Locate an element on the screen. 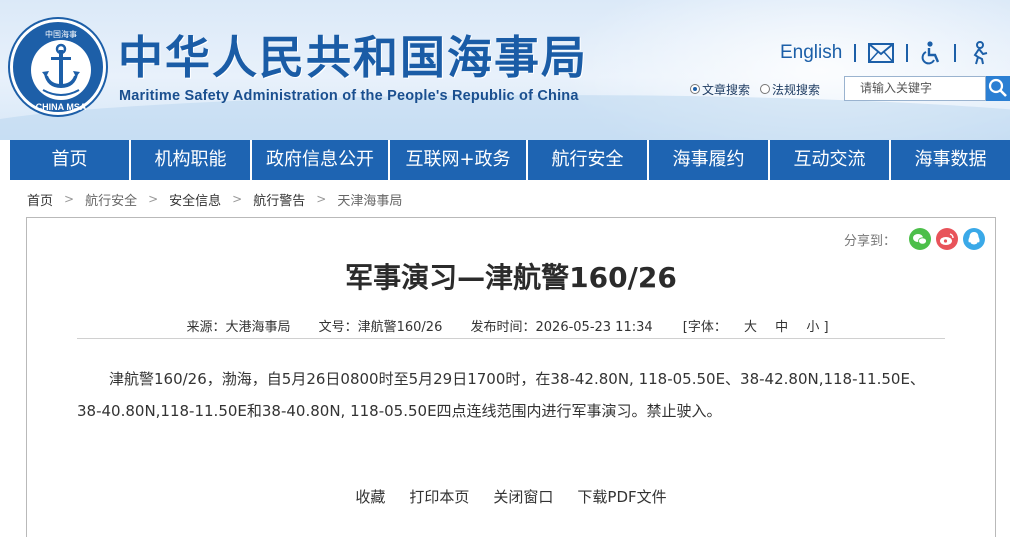  search-options: 文章搜索 法规搜索 is located at coordinates (760, 89).